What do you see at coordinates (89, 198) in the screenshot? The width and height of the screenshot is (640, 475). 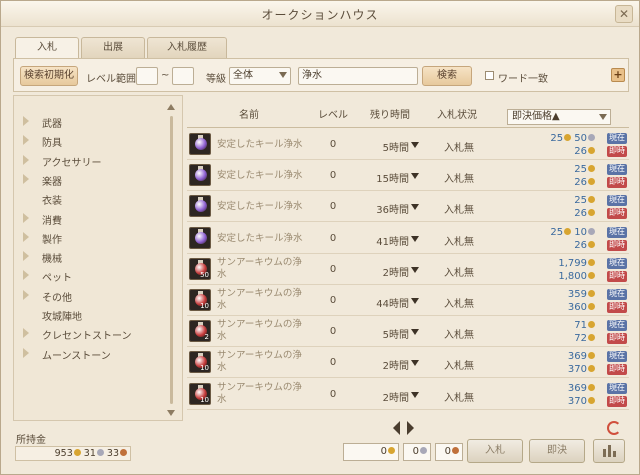 I see `category-item: 衣装` at bounding box center [89, 198].